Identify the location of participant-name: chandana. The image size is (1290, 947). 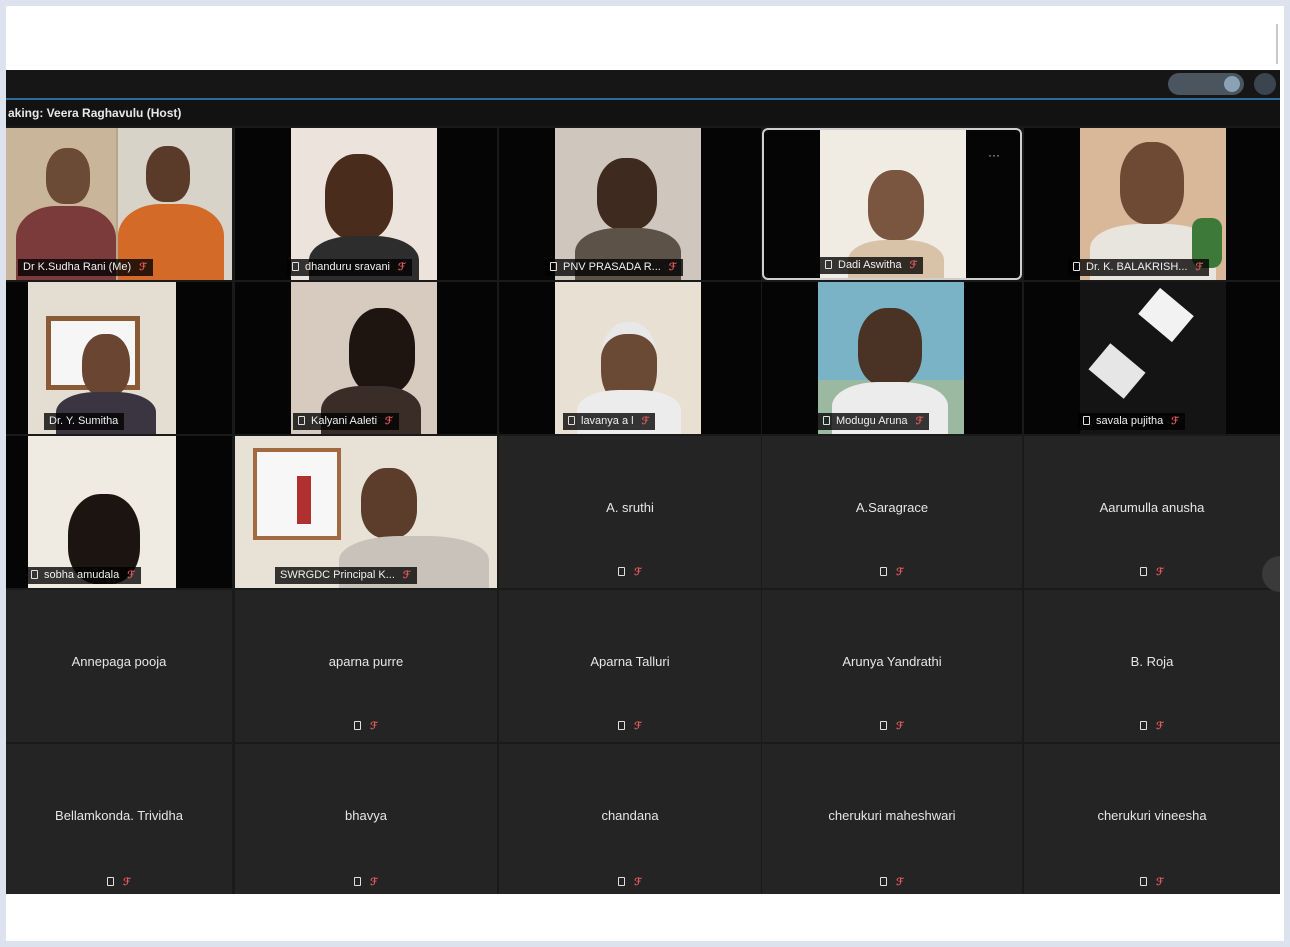
(630, 815).